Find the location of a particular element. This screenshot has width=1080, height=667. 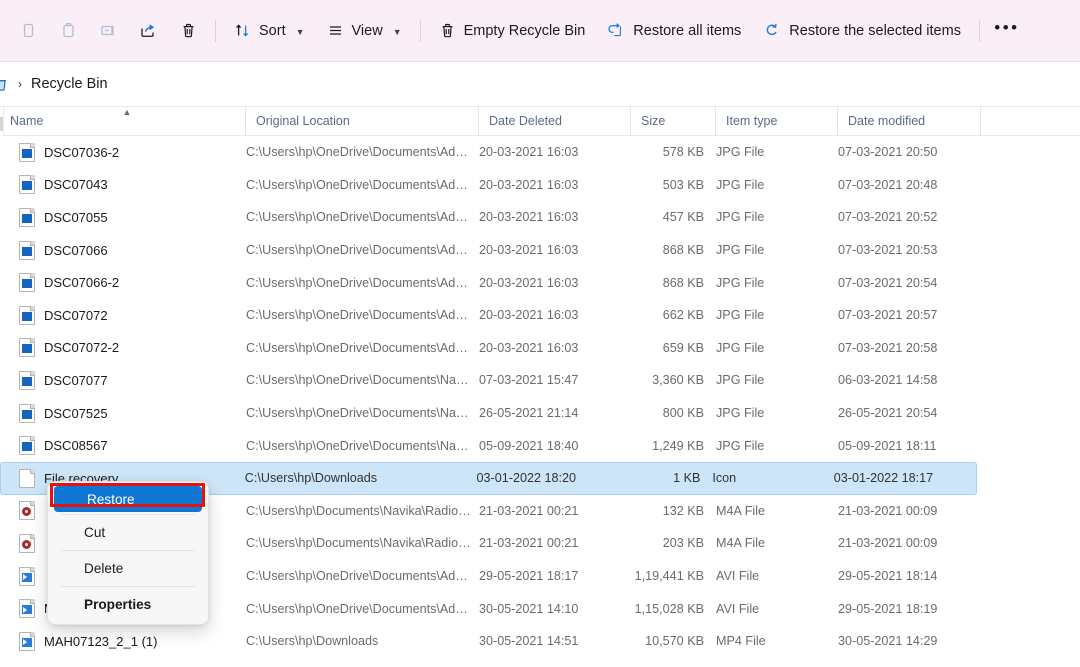

context-menu: Restore Cut Delete Properties is located at coordinates (128, 553).